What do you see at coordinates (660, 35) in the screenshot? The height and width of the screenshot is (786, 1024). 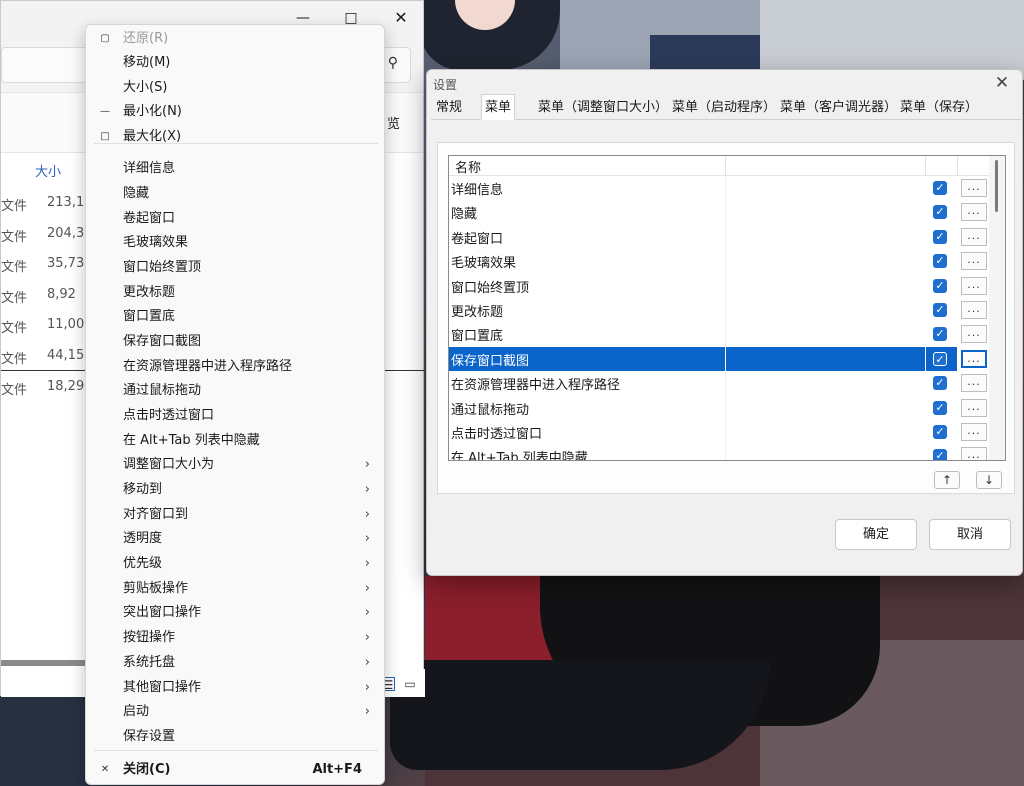 I see `wallpaper-window` at bounding box center [660, 35].